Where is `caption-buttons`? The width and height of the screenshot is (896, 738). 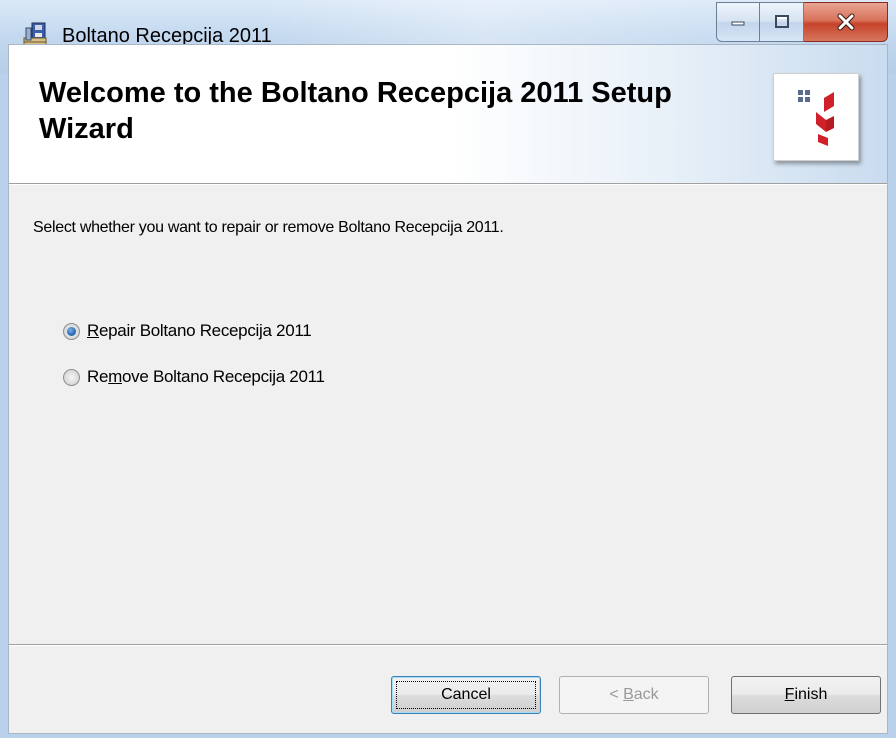 caption-buttons is located at coordinates (802, 22).